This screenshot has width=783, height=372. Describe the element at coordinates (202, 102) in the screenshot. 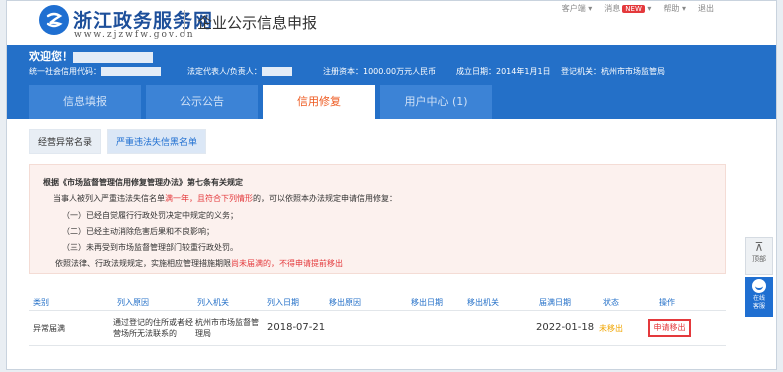

I see `tab-announcements: 公示公告` at that location.